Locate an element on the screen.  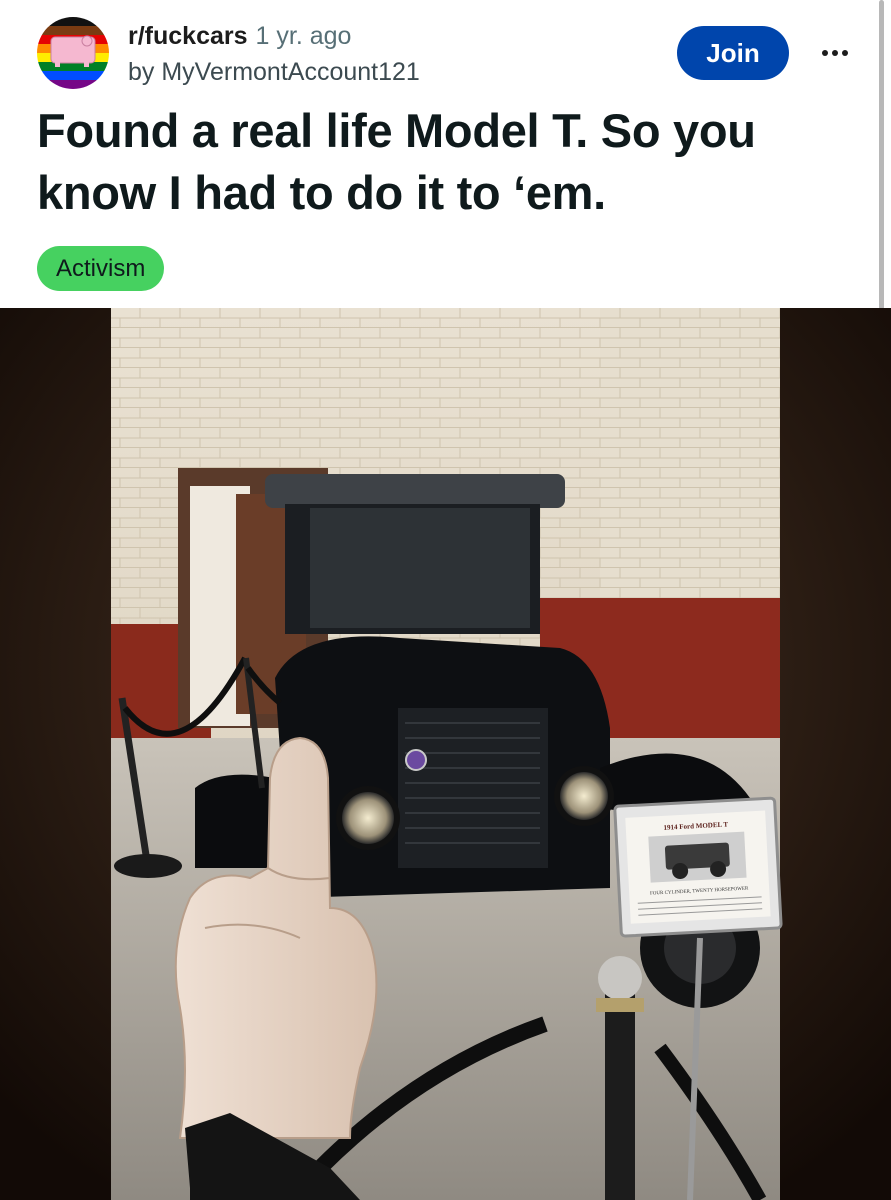
post-flair: Activism is located at coordinates (101, 268).